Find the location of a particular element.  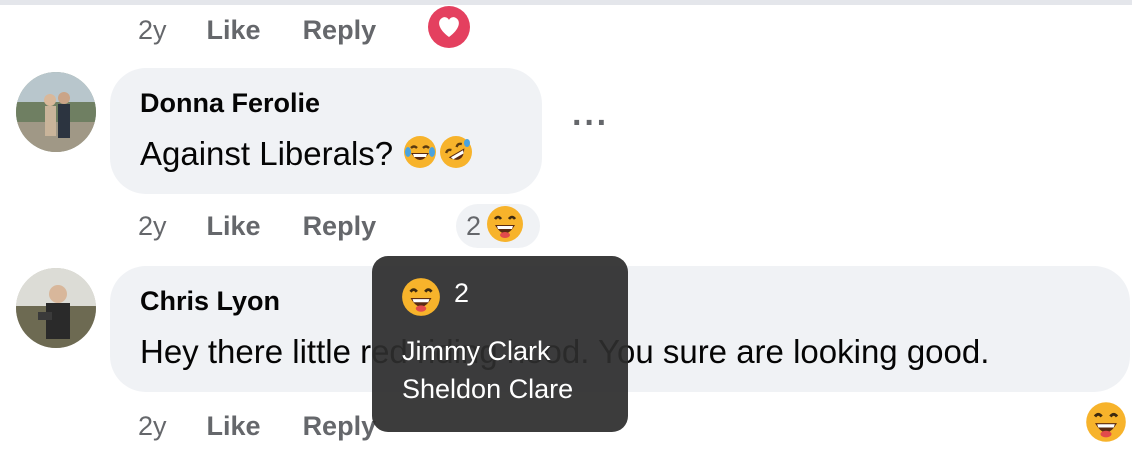

prev-comment-actions: 2y Like Reply is located at coordinates (257, 30).